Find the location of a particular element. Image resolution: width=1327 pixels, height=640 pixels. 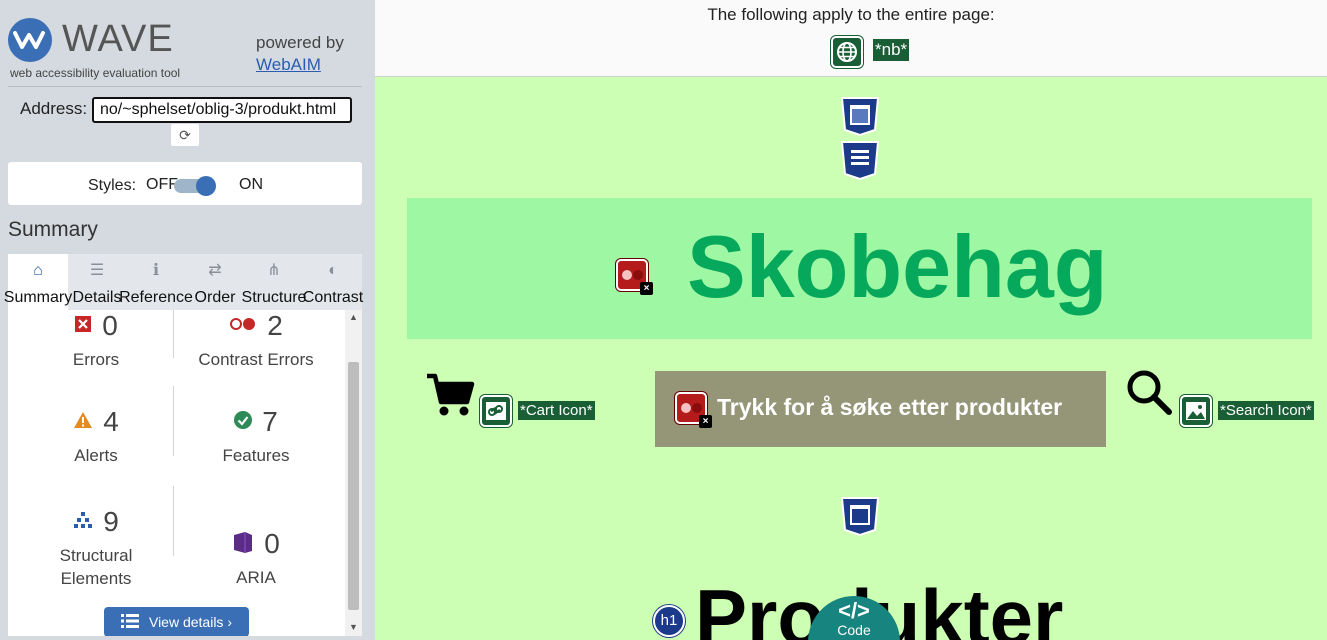

search-icon is located at coordinates (1150, 393).